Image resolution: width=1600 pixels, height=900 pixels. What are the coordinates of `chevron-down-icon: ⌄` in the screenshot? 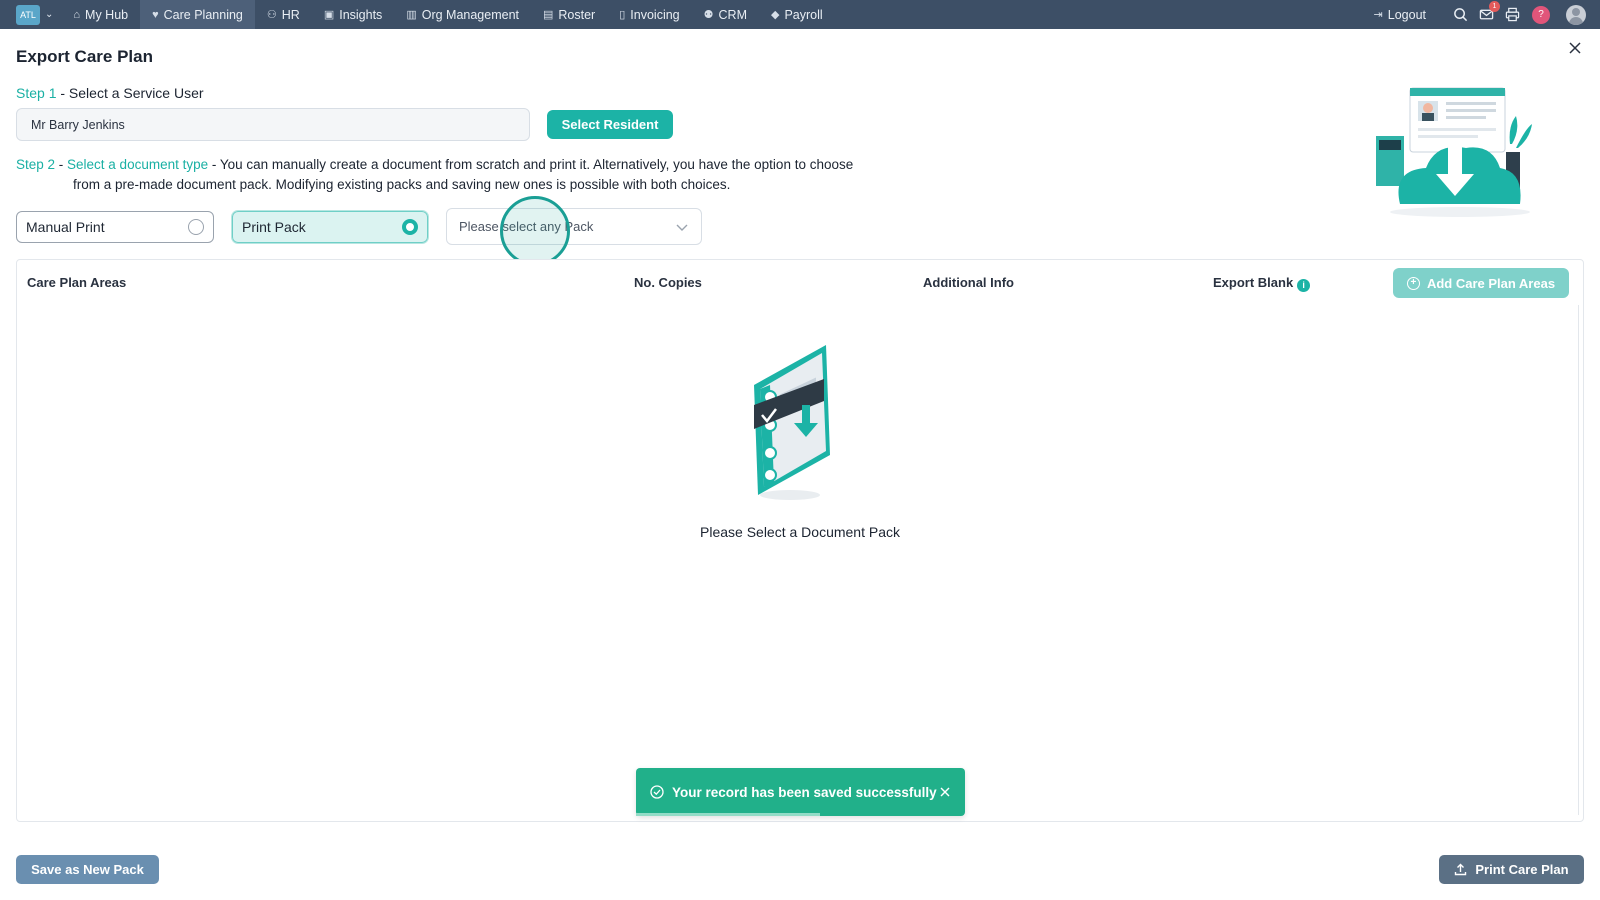 It's located at (49, 14).